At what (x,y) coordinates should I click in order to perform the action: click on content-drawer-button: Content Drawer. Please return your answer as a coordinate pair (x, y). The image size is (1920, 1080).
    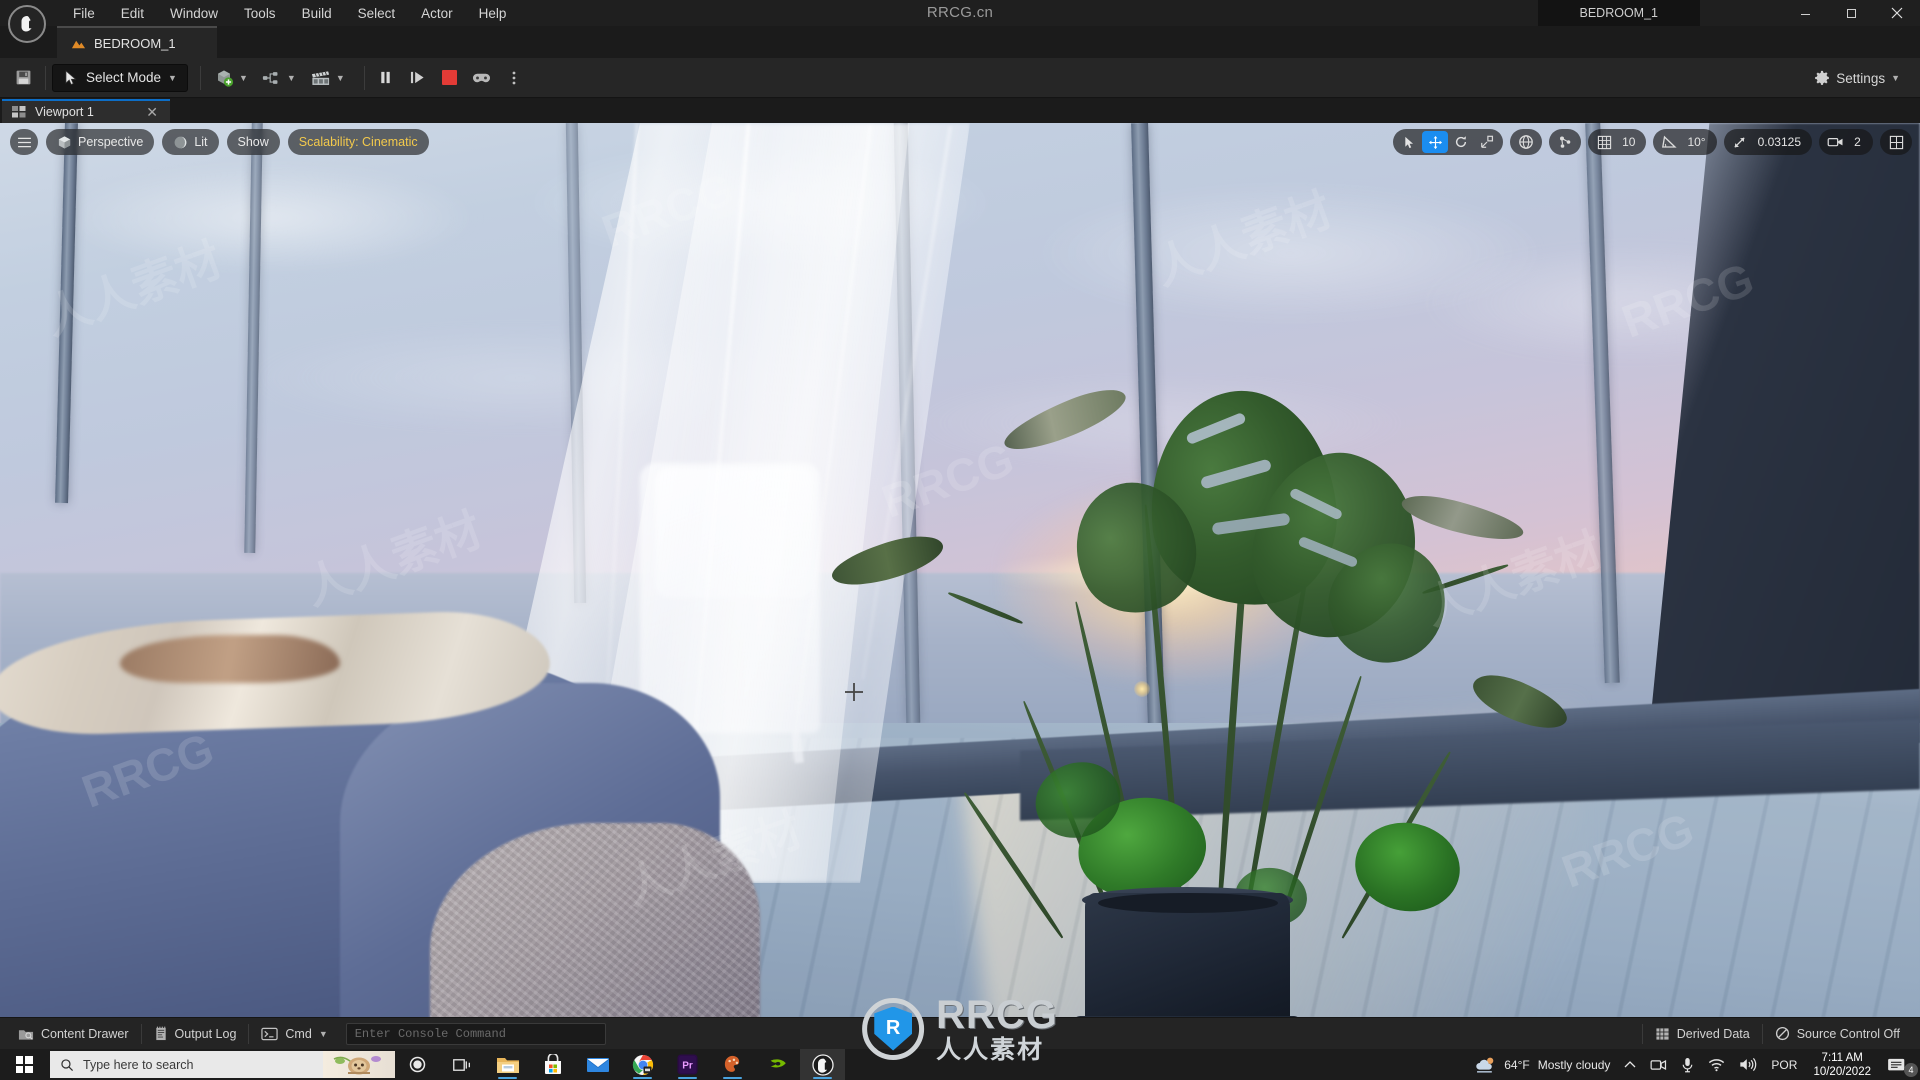
    Looking at the image, I should click on (73, 1034).